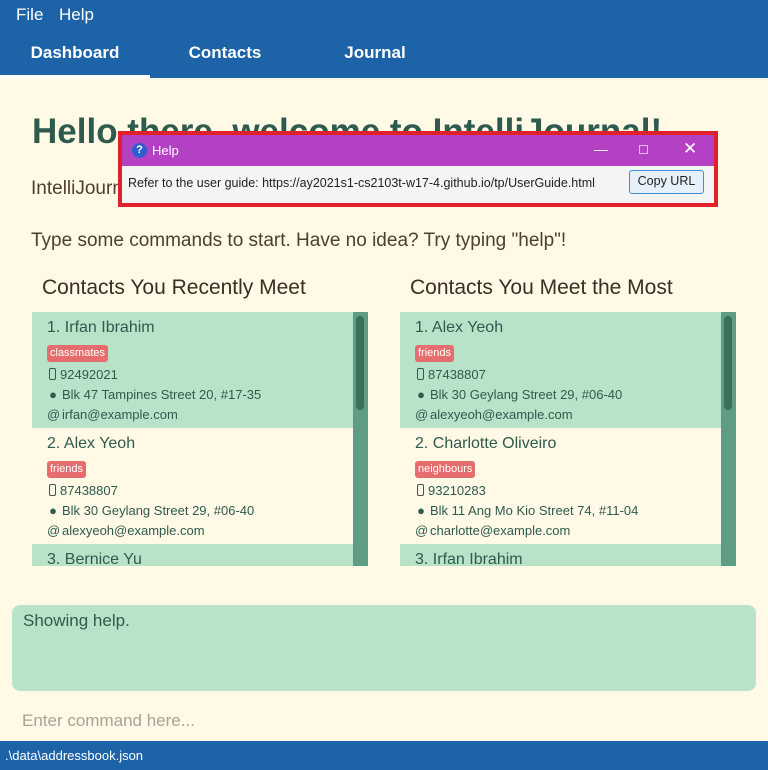  What do you see at coordinates (445, 469) in the screenshot?
I see `contact-tag: neighbours` at bounding box center [445, 469].